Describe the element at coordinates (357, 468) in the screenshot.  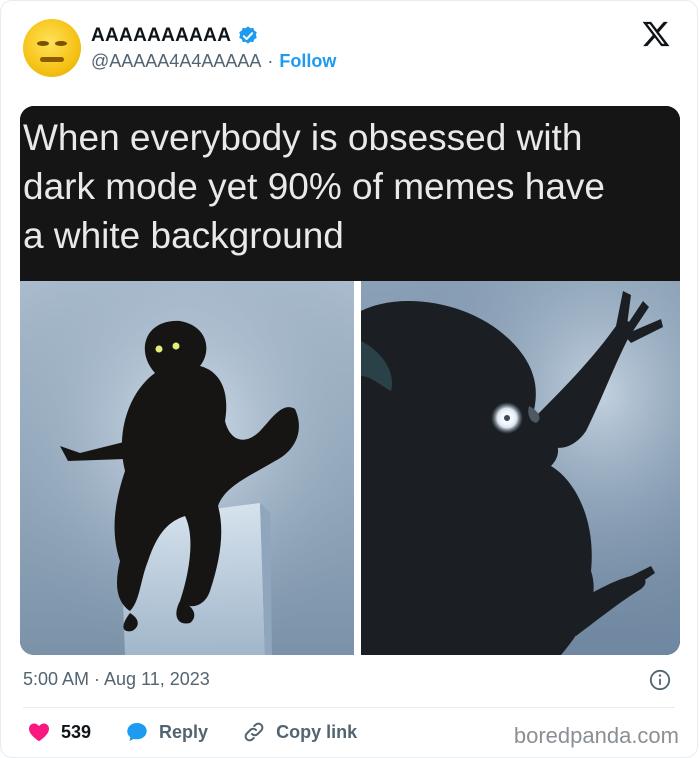
I see `media-divider` at that location.